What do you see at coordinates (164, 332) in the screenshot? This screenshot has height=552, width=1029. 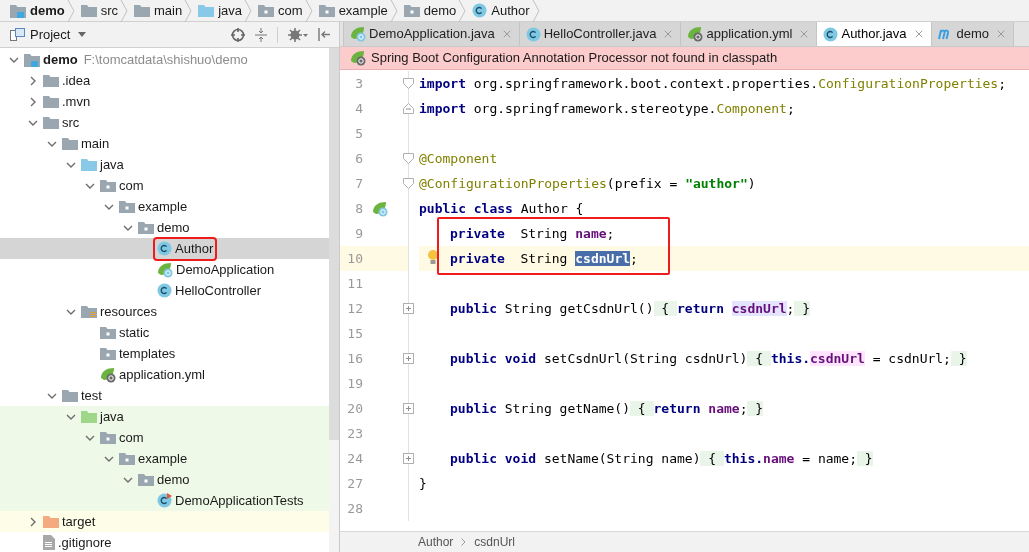 I see `tree-item: static` at bounding box center [164, 332].